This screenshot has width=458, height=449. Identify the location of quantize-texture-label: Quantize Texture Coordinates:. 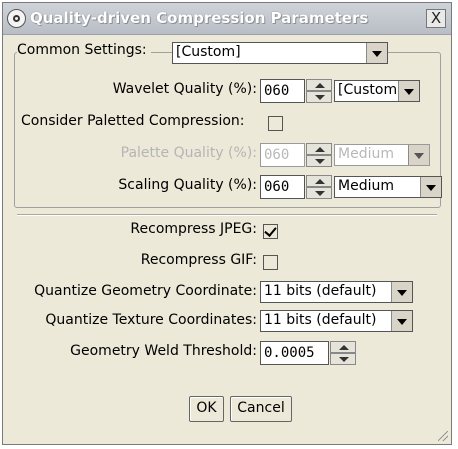
(151, 320).